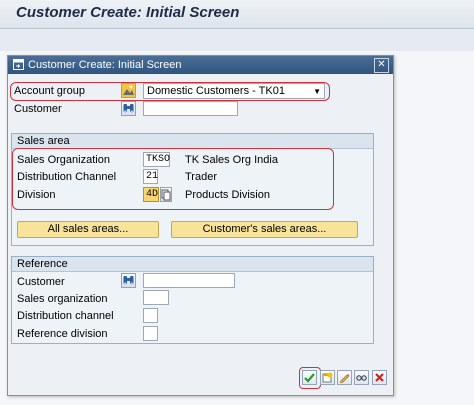 Image resolution: width=474 pixels, height=405 pixels. I want to click on ref-dist-channel-input, so click(150, 315).